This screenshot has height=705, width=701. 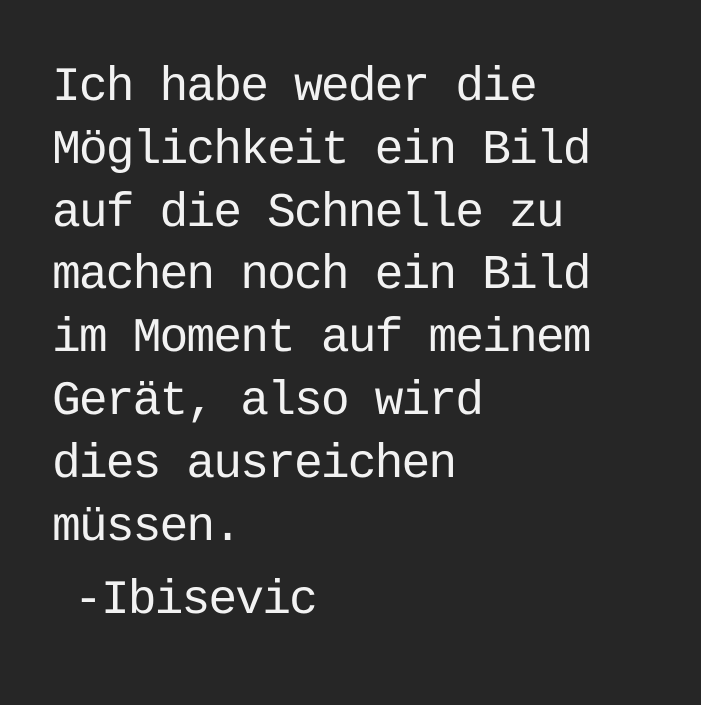 What do you see at coordinates (322, 276) in the screenshot?
I see `quote-line-4: machen noch ein Bild` at bounding box center [322, 276].